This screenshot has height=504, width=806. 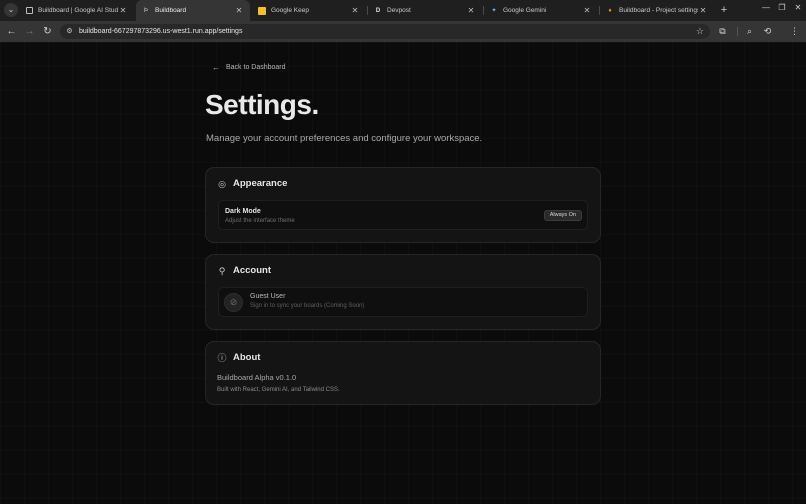 I want to click on reload-icon: ↻, so click(x=47, y=31).